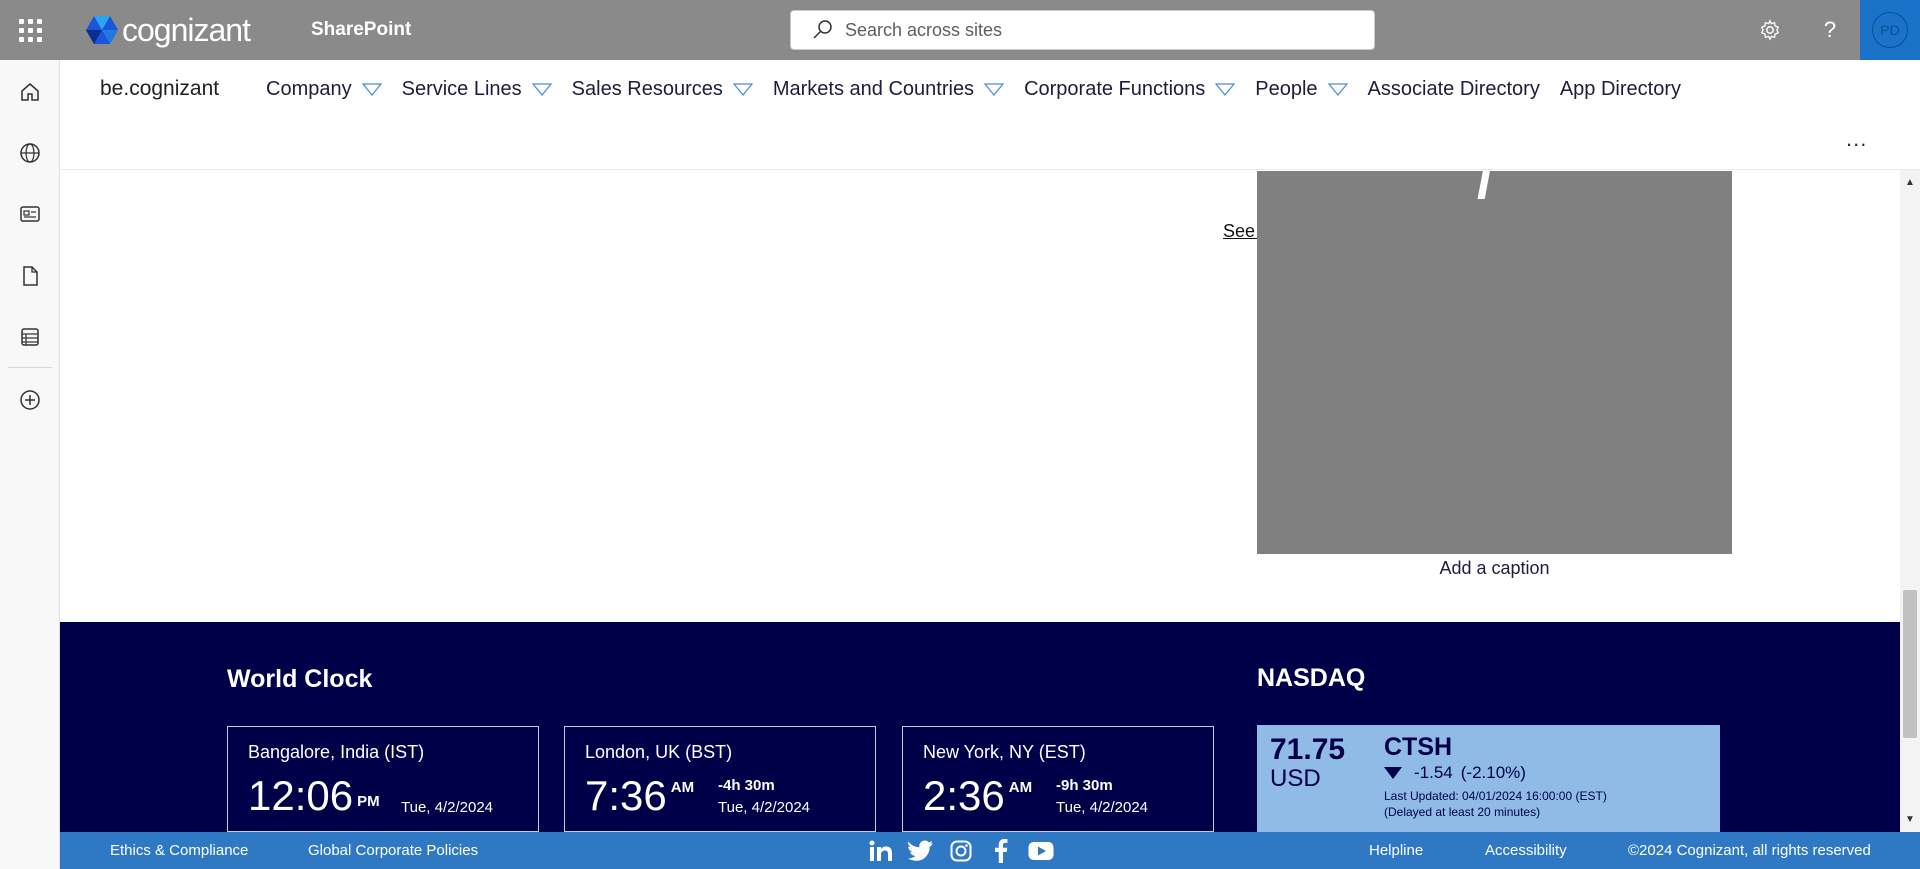  Describe the element at coordinates (1041, 851) in the screenshot. I see `youtube-icon` at that location.